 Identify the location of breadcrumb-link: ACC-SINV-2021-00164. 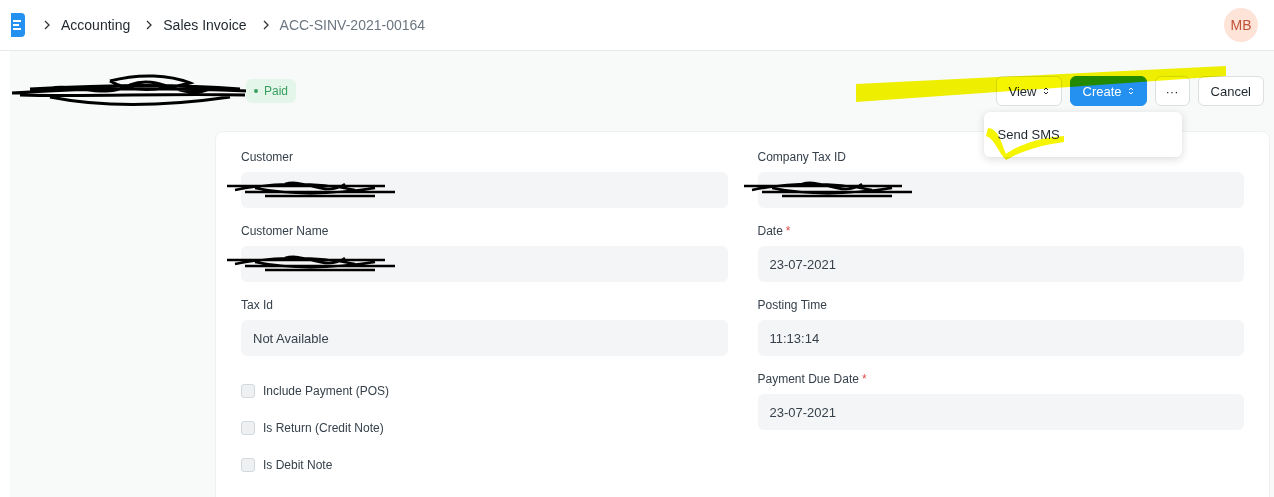
(352, 25).